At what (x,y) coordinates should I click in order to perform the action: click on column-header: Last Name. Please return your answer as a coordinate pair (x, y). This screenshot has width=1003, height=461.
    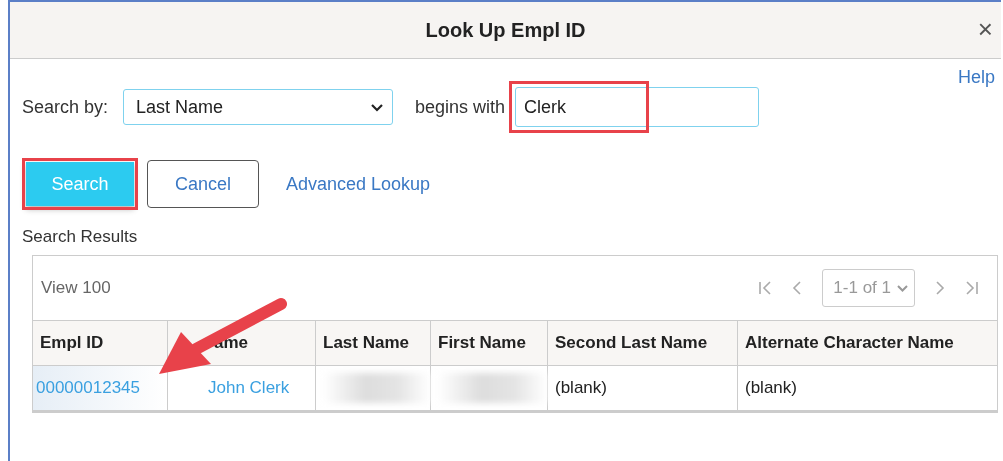
    Looking at the image, I should click on (373, 343).